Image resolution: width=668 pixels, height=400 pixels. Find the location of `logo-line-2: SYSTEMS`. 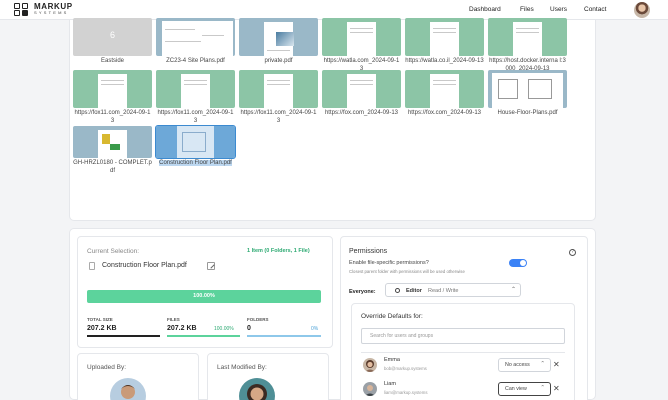

logo-line-2: SYSTEMS is located at coordinates (51, 12).